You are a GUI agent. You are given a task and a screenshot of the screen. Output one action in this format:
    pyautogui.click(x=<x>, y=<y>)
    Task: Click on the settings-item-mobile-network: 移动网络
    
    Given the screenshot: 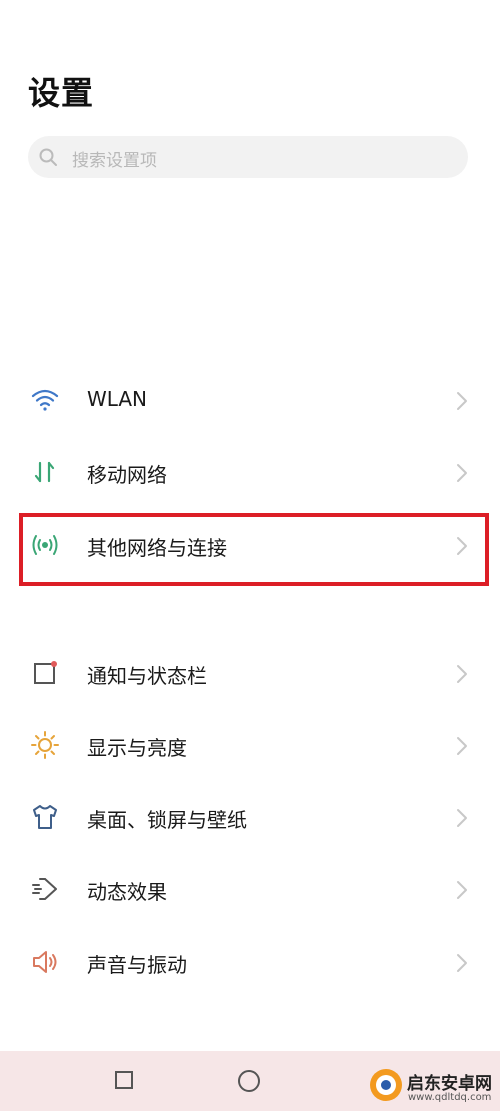 What is the action you would take?
    pyautogui.click(x=250, y=471)
    